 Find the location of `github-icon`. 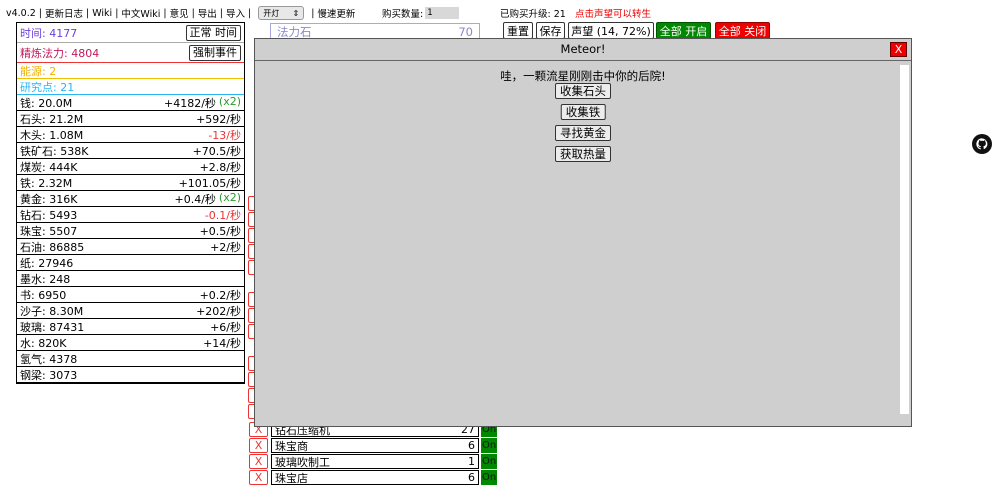

github-icon is located at coordinates (982, 144).